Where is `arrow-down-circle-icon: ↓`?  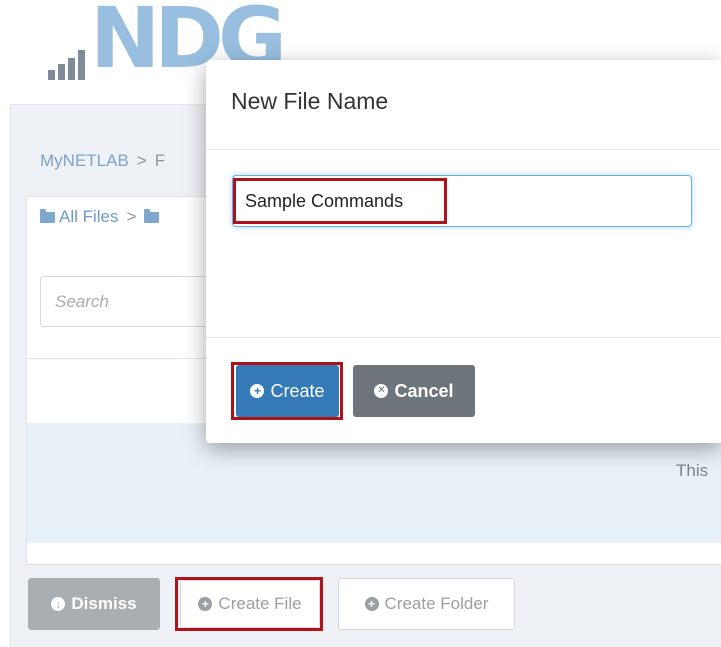
arrow-down-circle-icon: ↓ is located at coordinates (58, 604).